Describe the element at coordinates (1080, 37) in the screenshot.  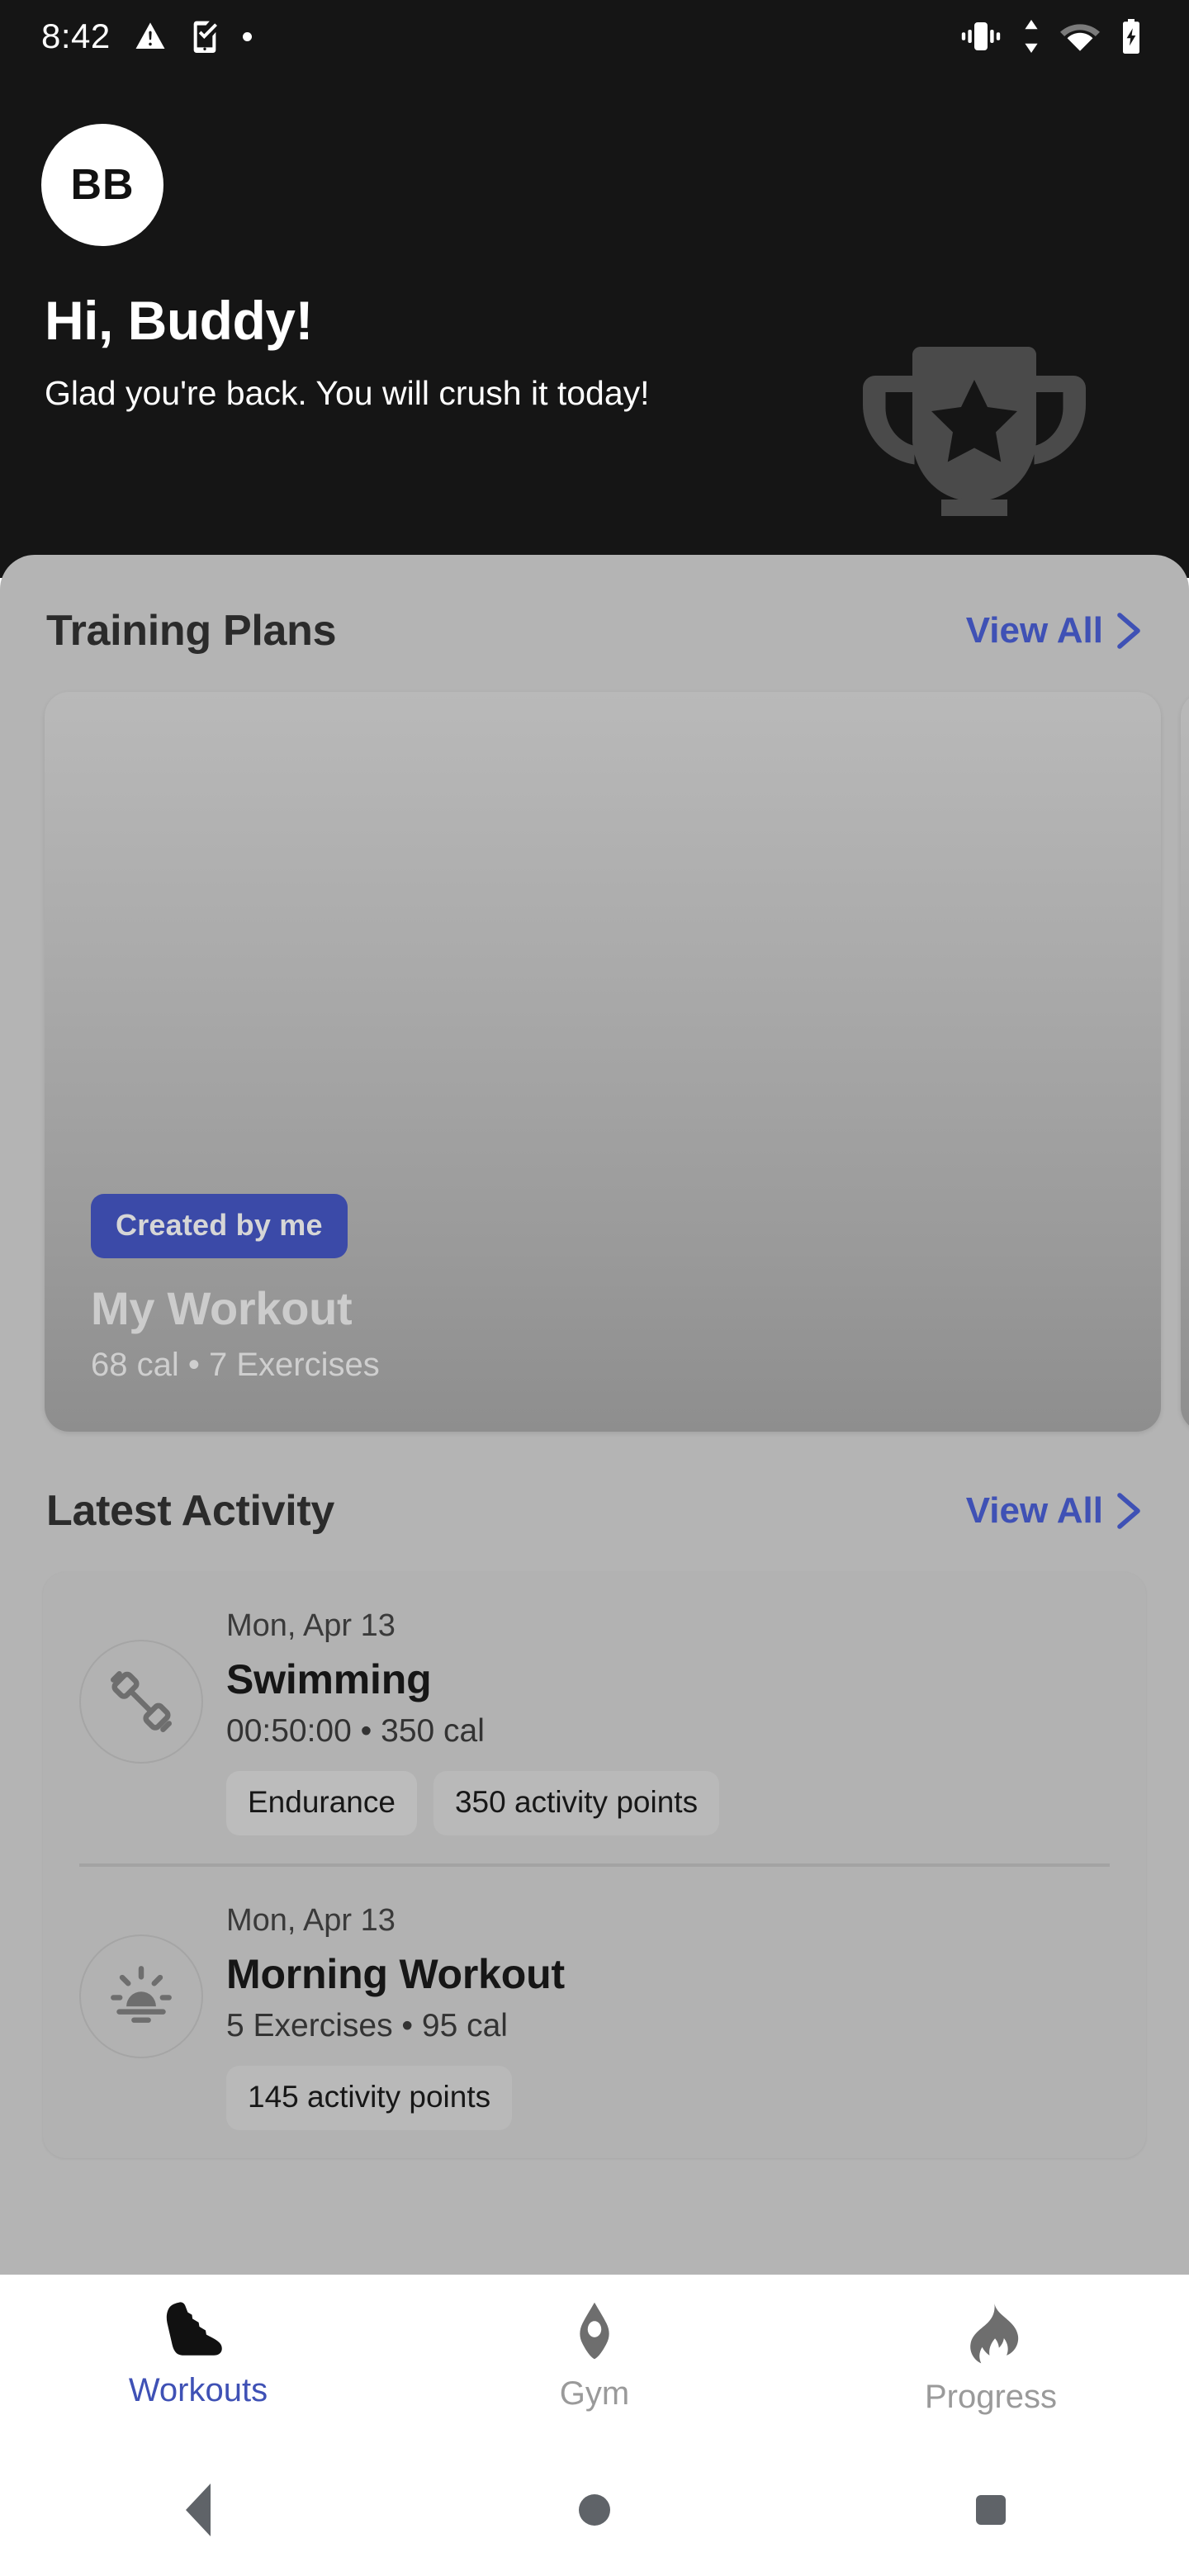
I see `wifi-icon` at that location.